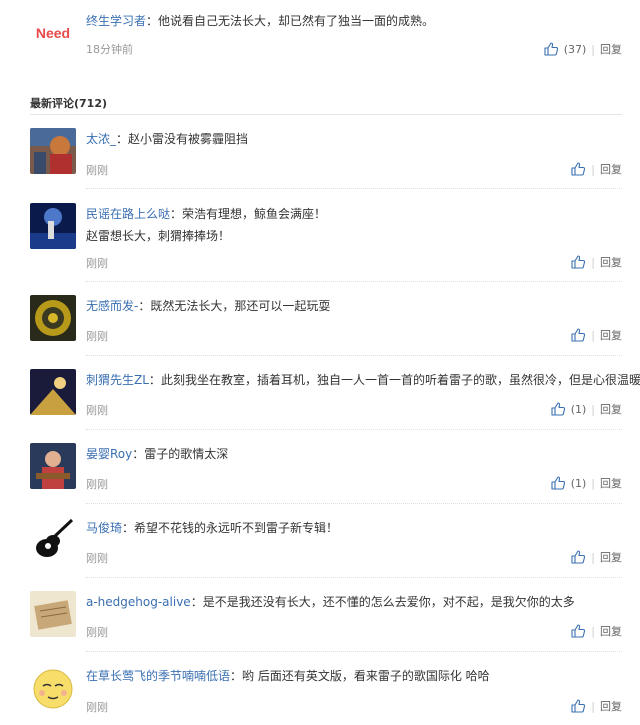  Describe the element at coordinates (109, 49) in the screenshot. I see `comment-time: 18分钟前` at that location.